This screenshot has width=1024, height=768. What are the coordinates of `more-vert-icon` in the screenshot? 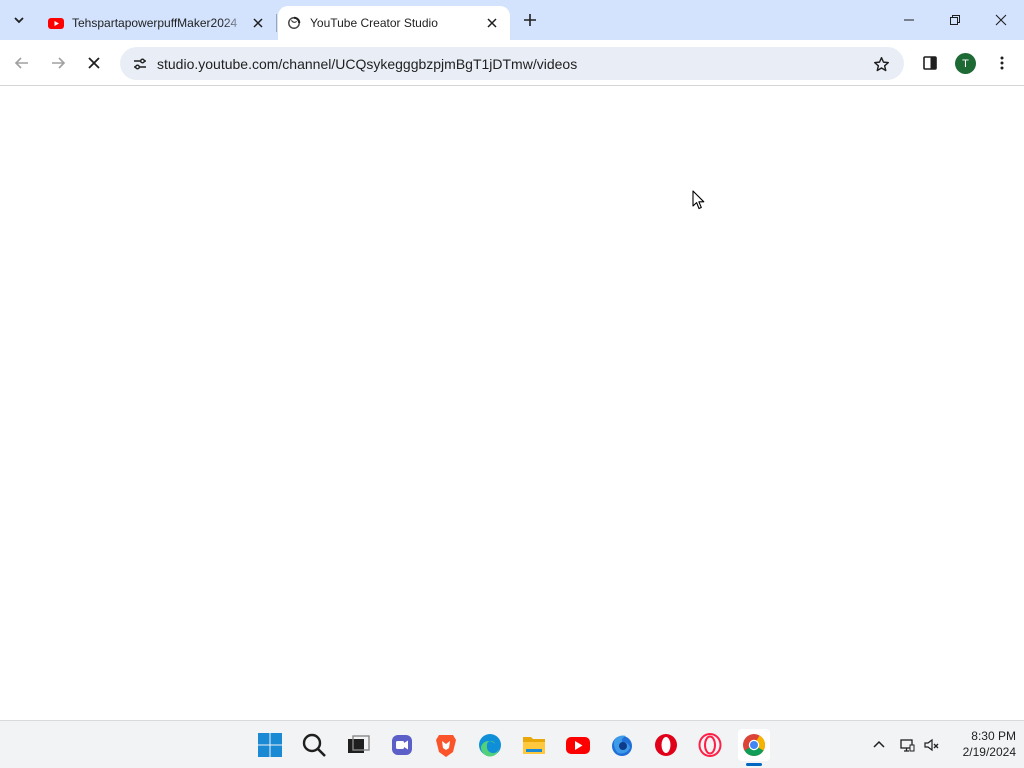 It's located at (1002, 63).